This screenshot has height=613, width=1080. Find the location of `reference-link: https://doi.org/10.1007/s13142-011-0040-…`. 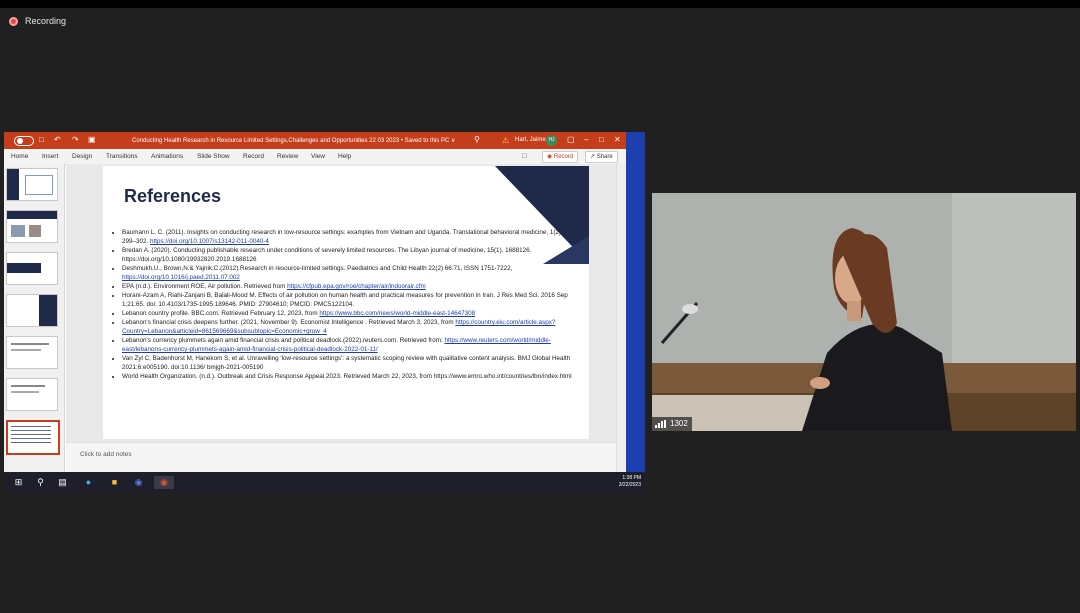

reference-link: https://doi.org/10.1007/s13142-011-0040-… is located at coordinates (209, 241).